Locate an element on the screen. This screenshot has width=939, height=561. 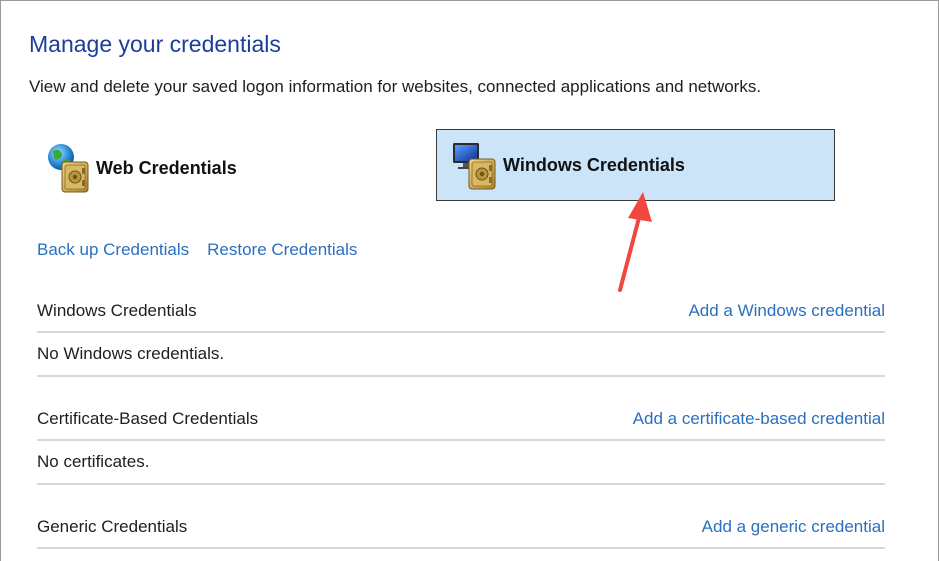
windows-credentials-label: Windows Credentials is located at coordinates (594, 164).